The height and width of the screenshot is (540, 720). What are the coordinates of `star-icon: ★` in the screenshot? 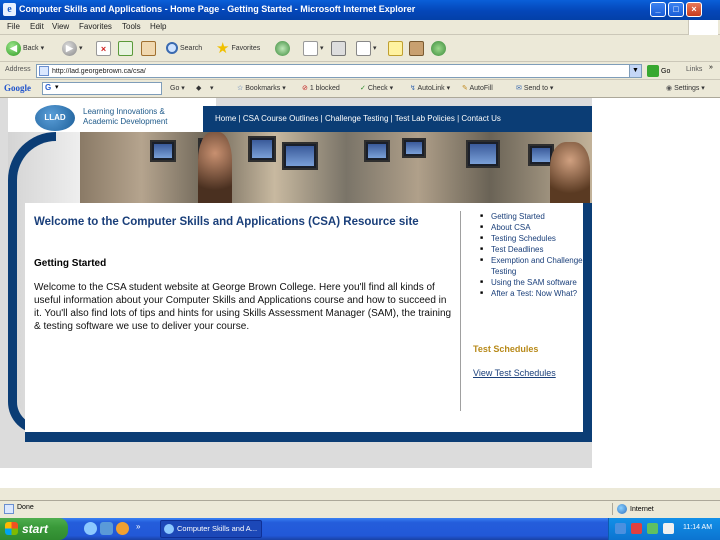 It's located at (223, 48).